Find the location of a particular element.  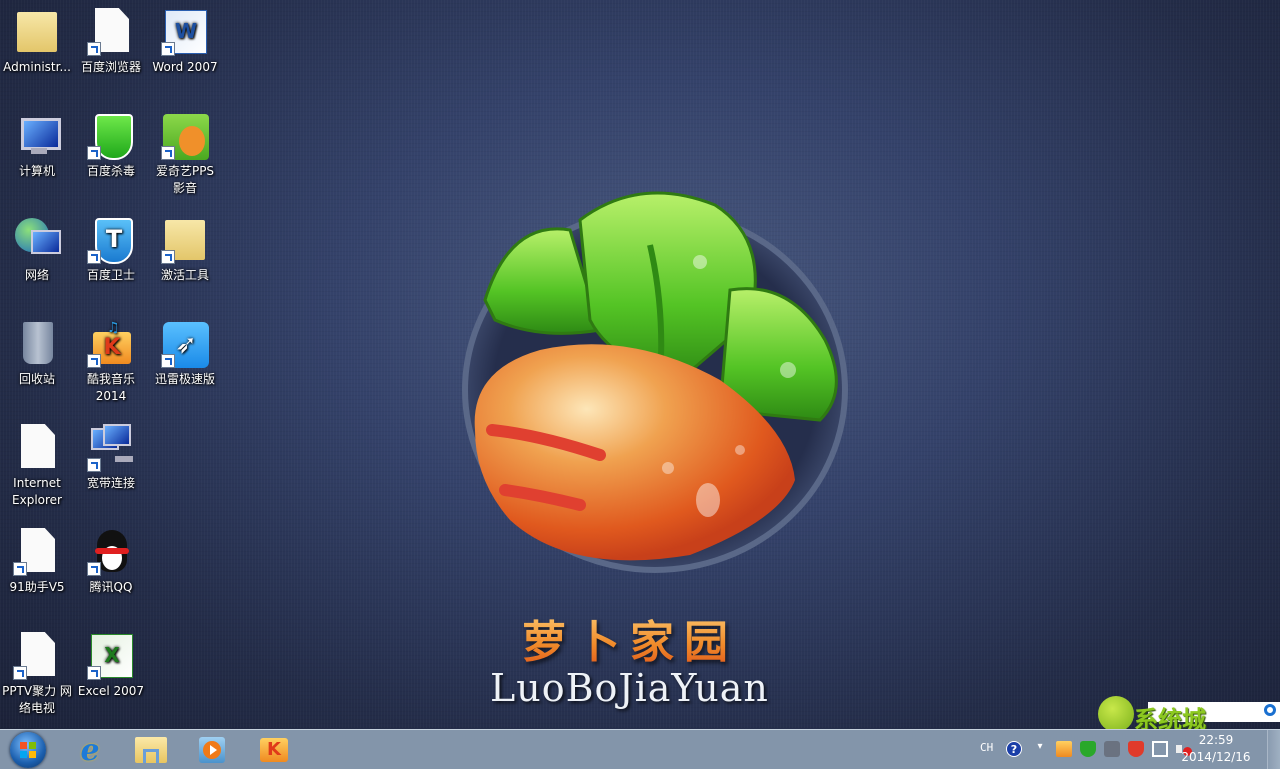

desktop-icon: 回收站 is located at coordinates (37, 351).